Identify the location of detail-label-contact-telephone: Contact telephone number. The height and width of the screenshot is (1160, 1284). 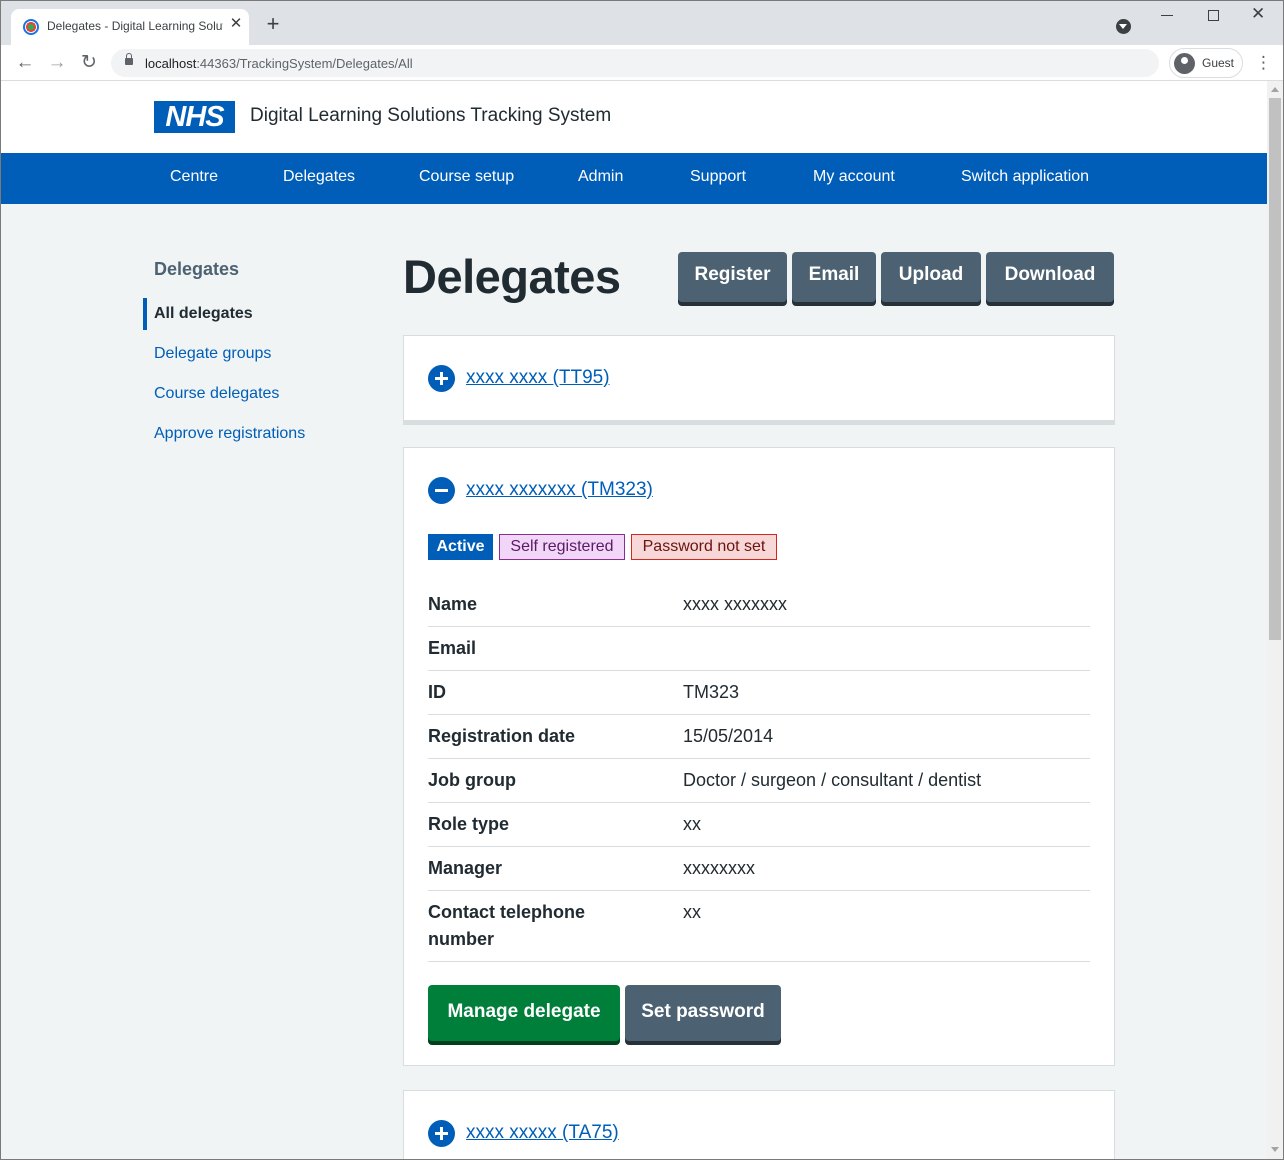
(507, 925).